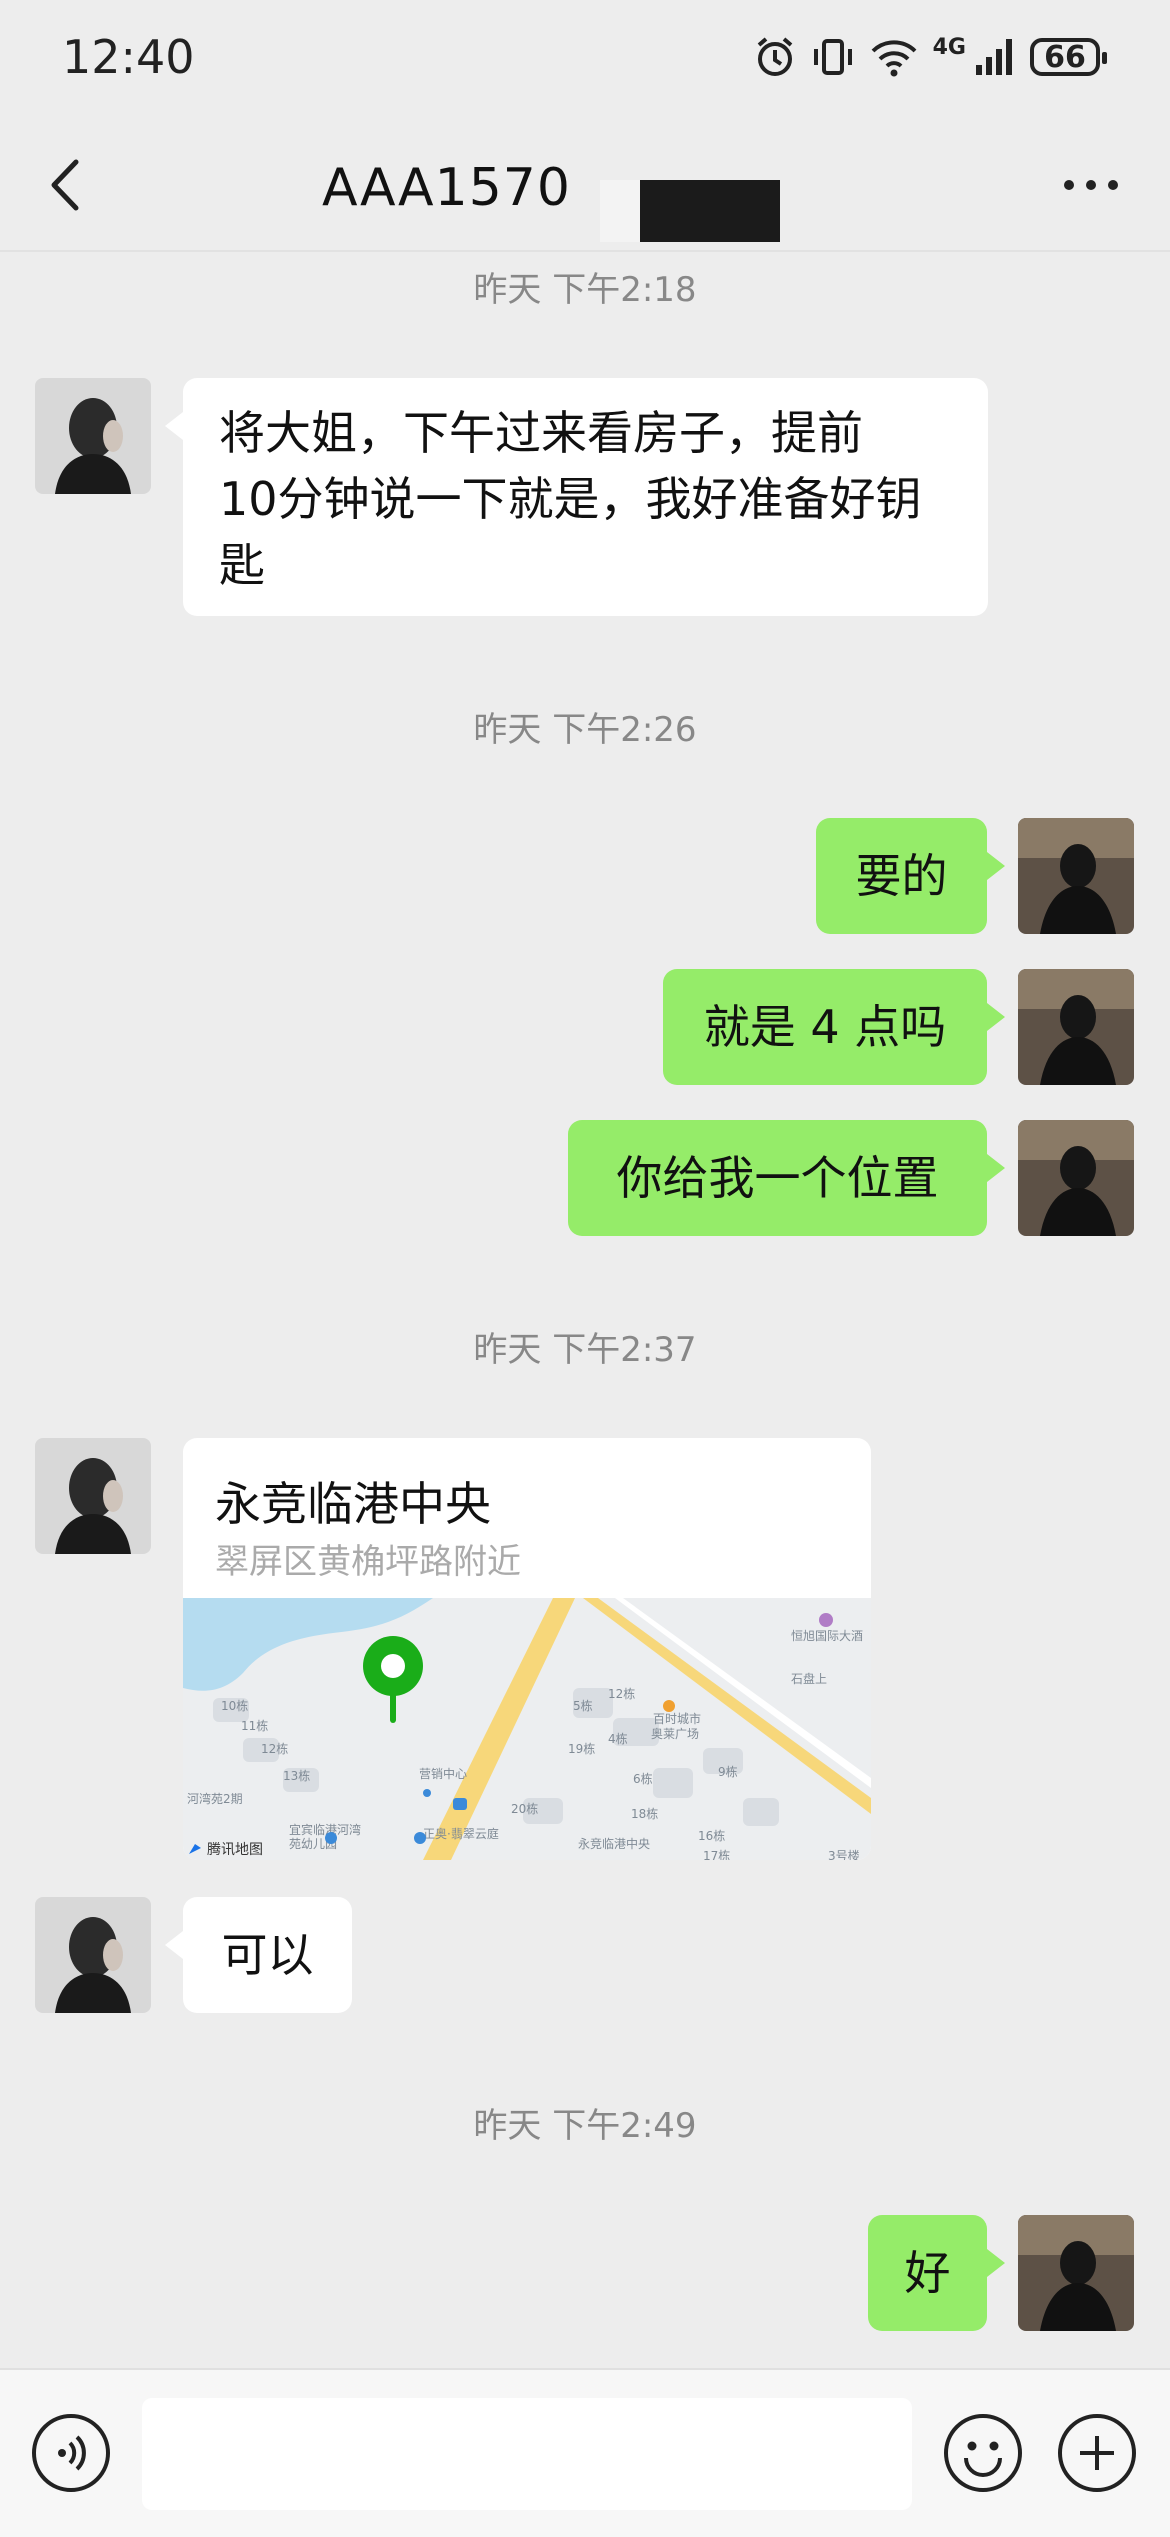 The width and height of the screenshot is (1170, 2537). Describe the element at coordinates (949, 47) in the screenshot. I see `network-label: 4G` at that location.